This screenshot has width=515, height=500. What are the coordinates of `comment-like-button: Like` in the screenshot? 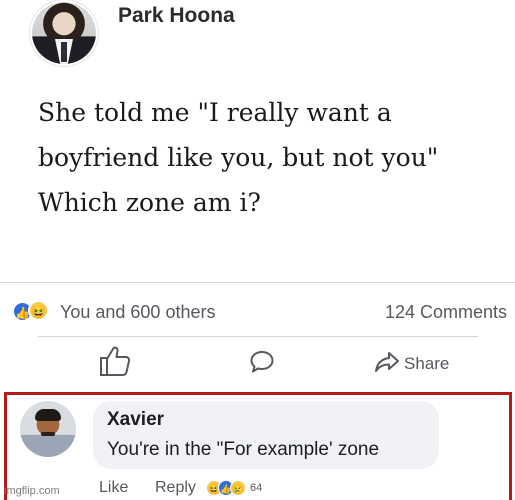 It's located at (113, 488).